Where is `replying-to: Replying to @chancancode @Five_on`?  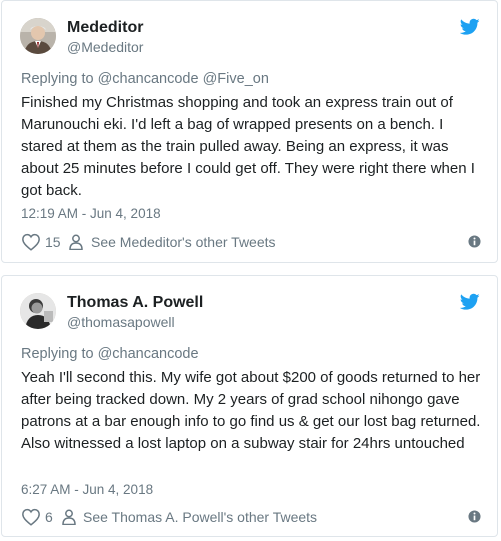
replying-to: Replying to @chancancode @Five_on is located at coordinates (145, 79).